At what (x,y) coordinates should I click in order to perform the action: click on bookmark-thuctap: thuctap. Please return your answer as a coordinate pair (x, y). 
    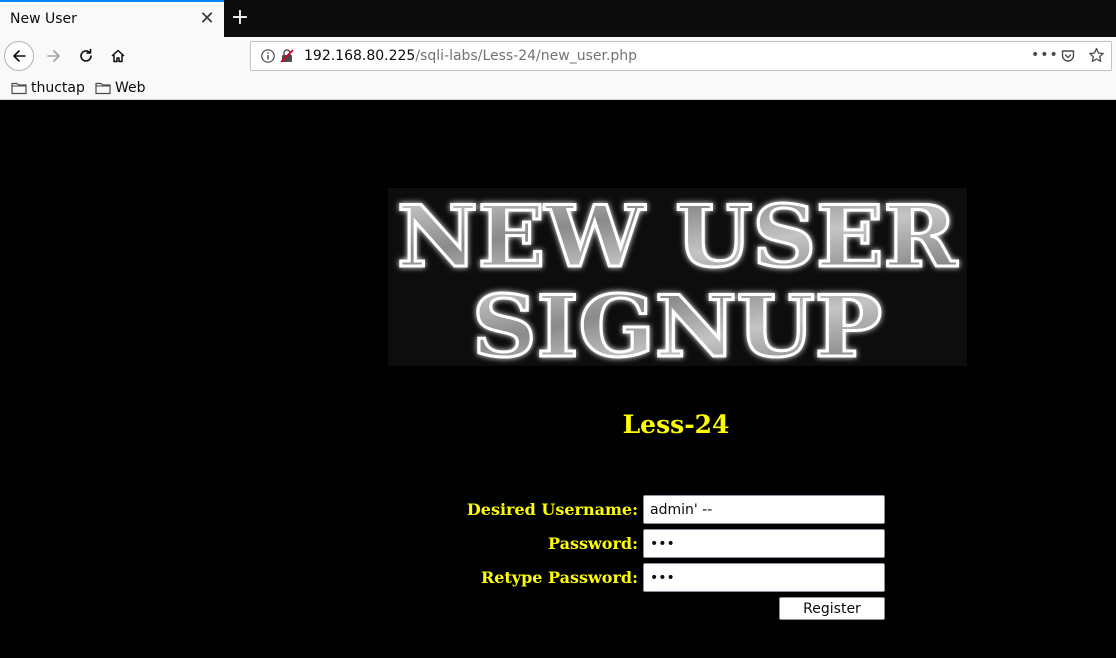
    Looking at the image, I should click on (48, 88).